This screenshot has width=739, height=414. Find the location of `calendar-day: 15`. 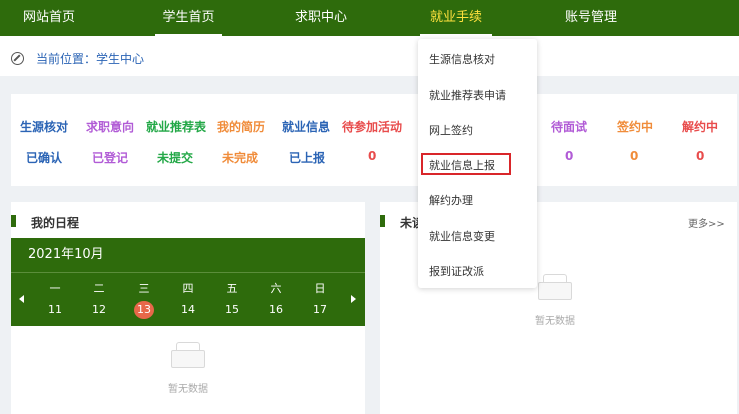

calendar-day: 15 is located at coordinates (232, 310).